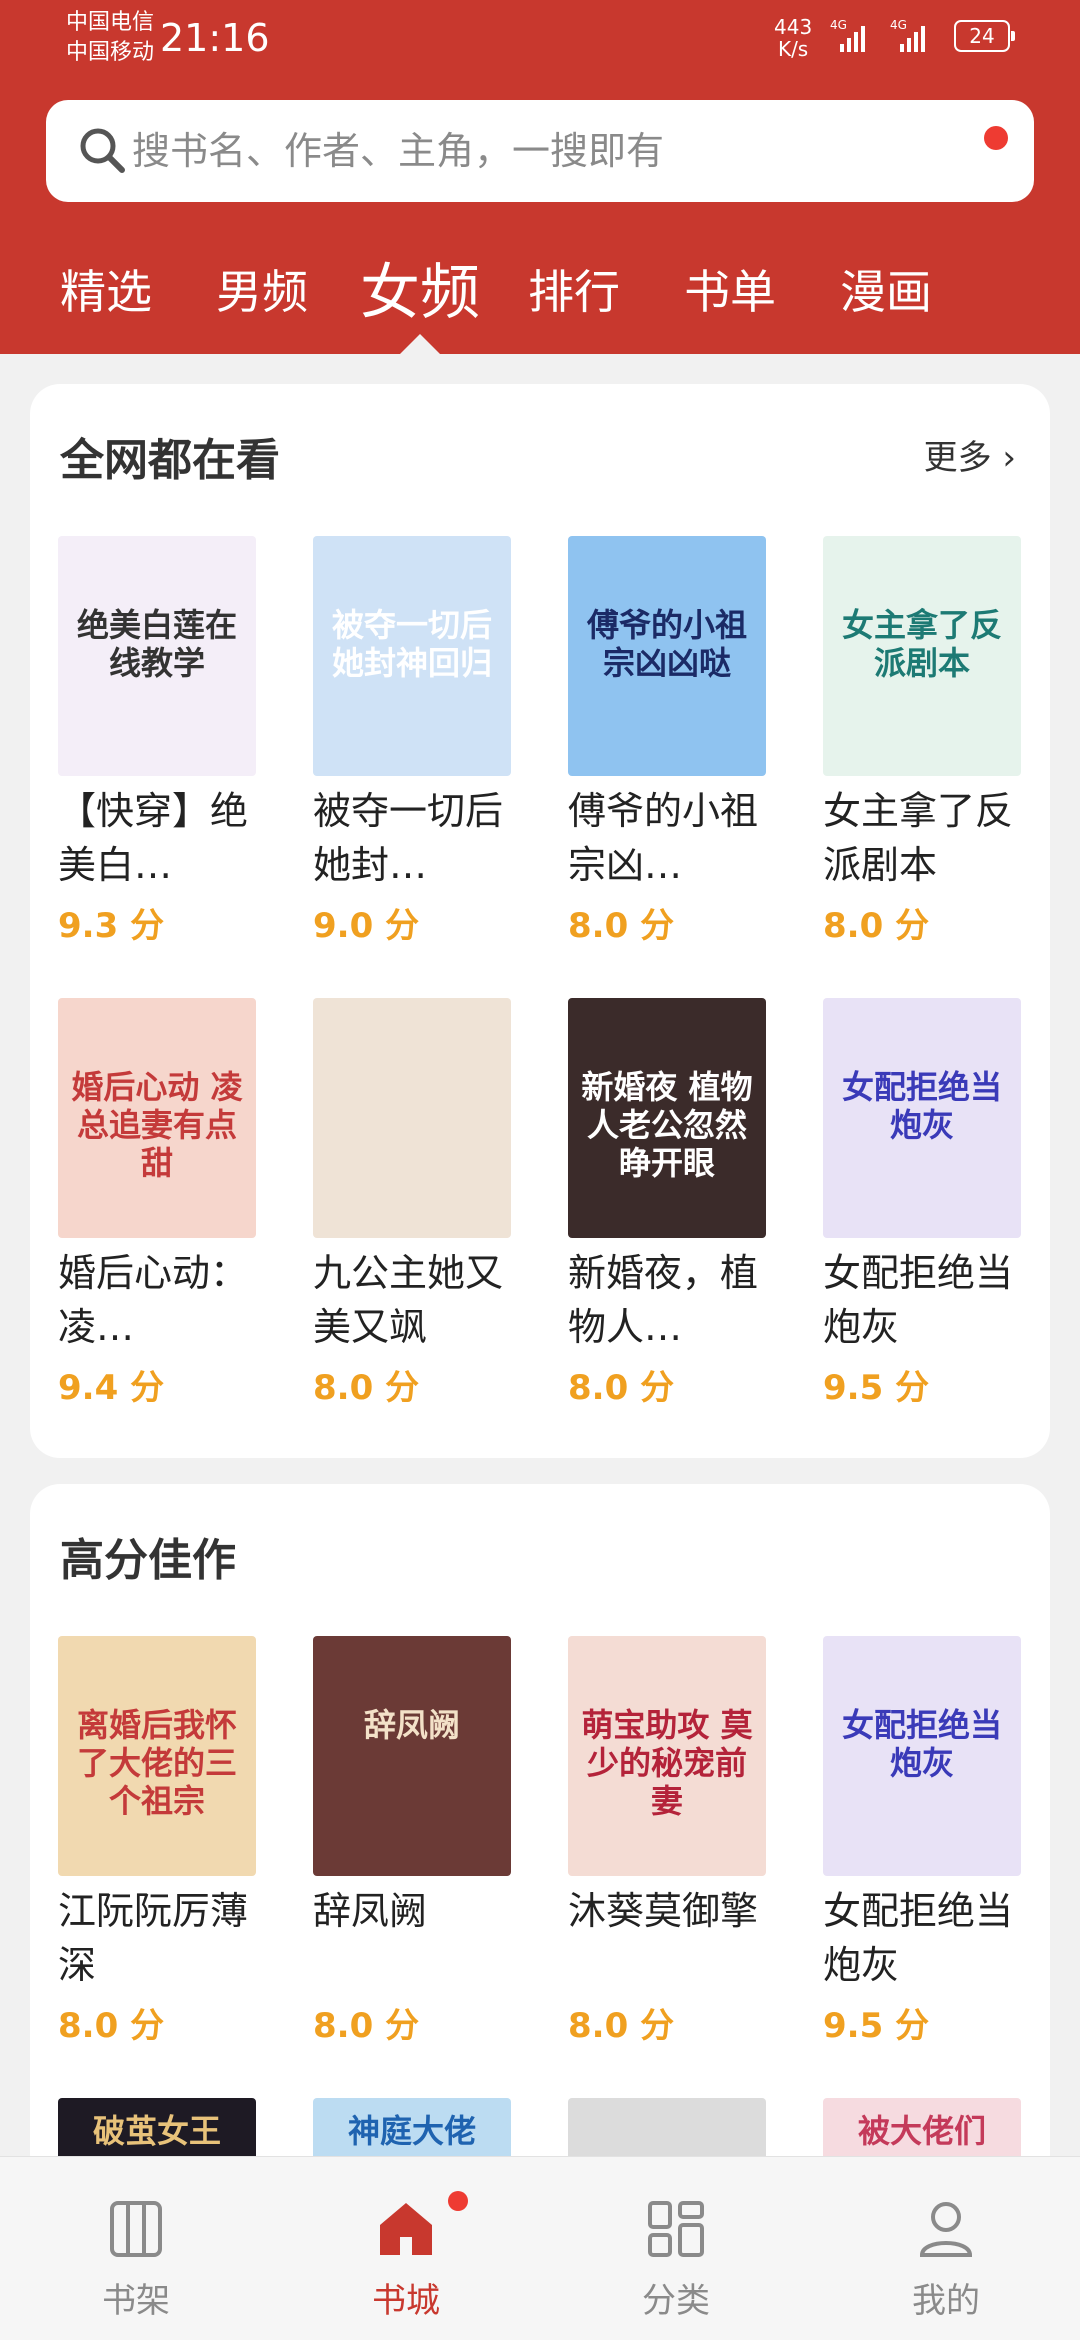  Describe the element at coordinates (136, 2301) in the screenshot. I see `nav-label: 书架` at that location.